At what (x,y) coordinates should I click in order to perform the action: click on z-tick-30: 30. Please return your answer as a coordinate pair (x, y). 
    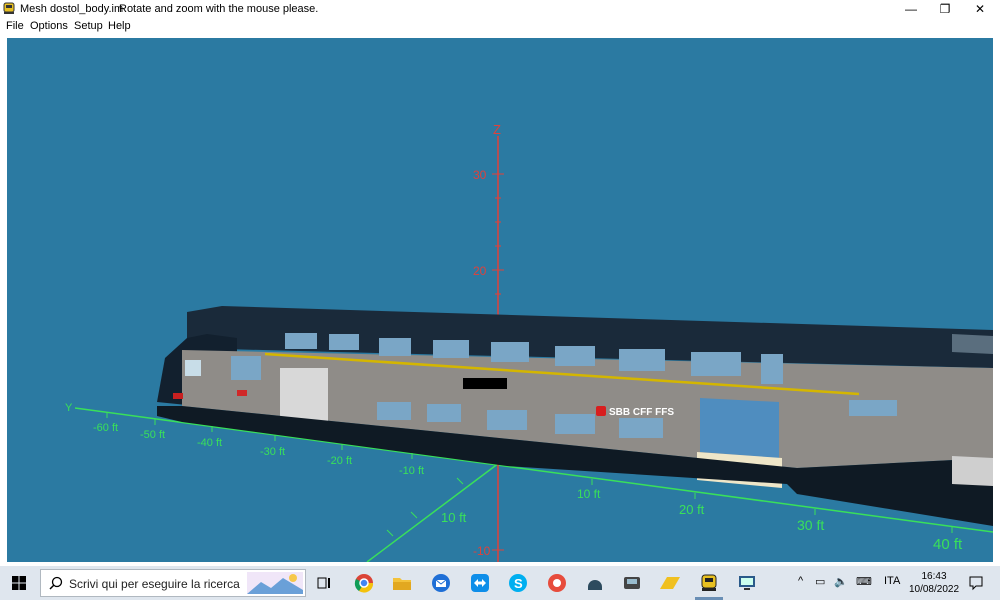
    Looking at the image, I should click on (480, 175).